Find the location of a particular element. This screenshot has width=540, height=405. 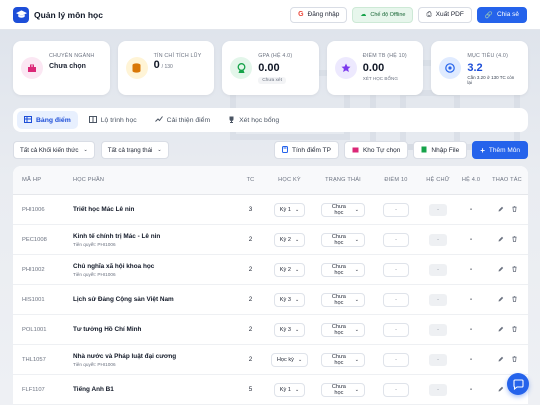

card-credits-total: / 130 is located at coordinates (167, 67).